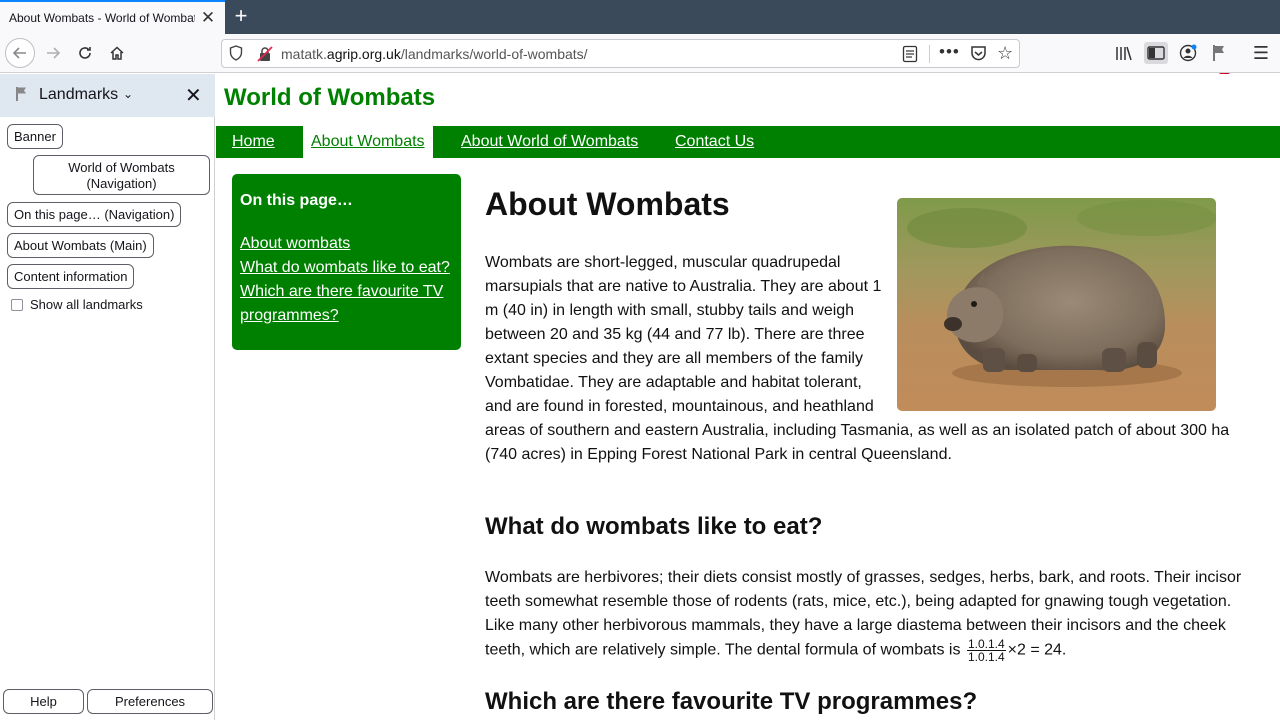  Describe the element at coordinates (121, 175) in the screenshot. I see `landmark-site-navigation-button: World of Wombats (Navigation)` at that location.